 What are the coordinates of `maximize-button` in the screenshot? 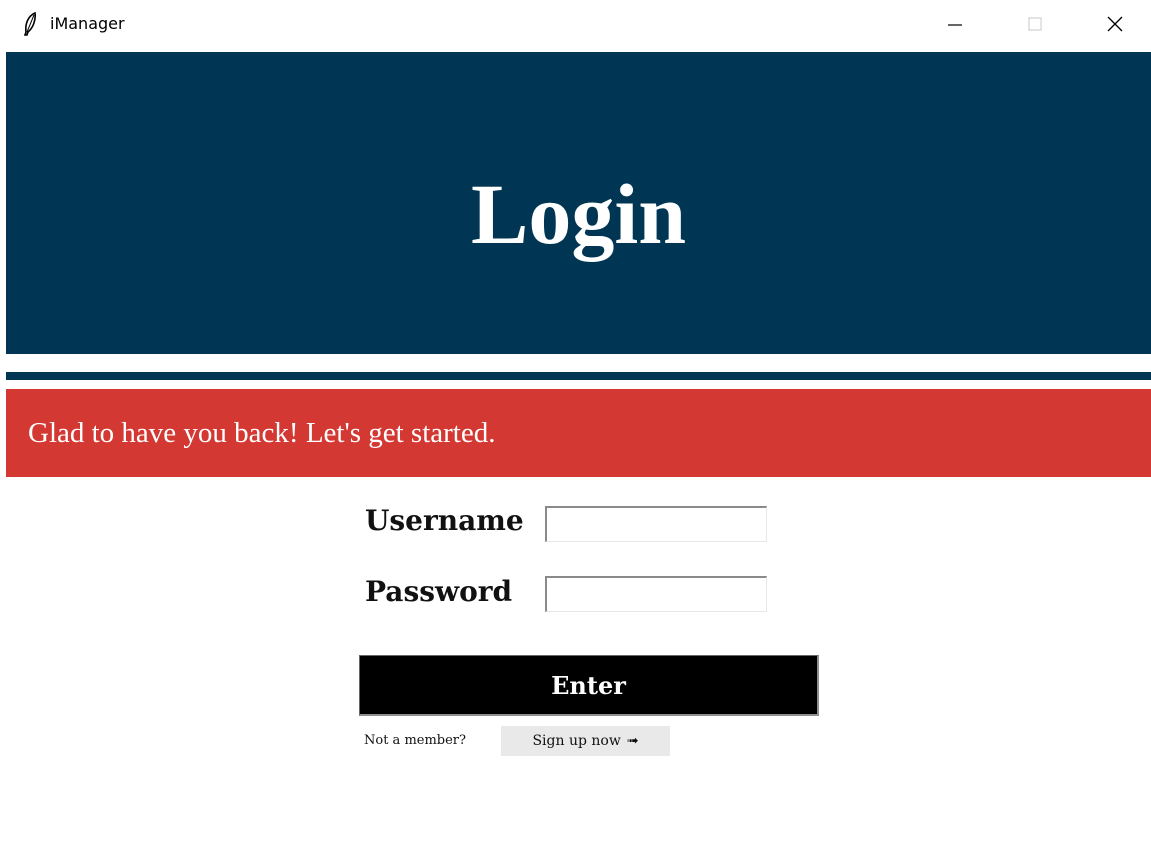 It's located at (1035, 26).